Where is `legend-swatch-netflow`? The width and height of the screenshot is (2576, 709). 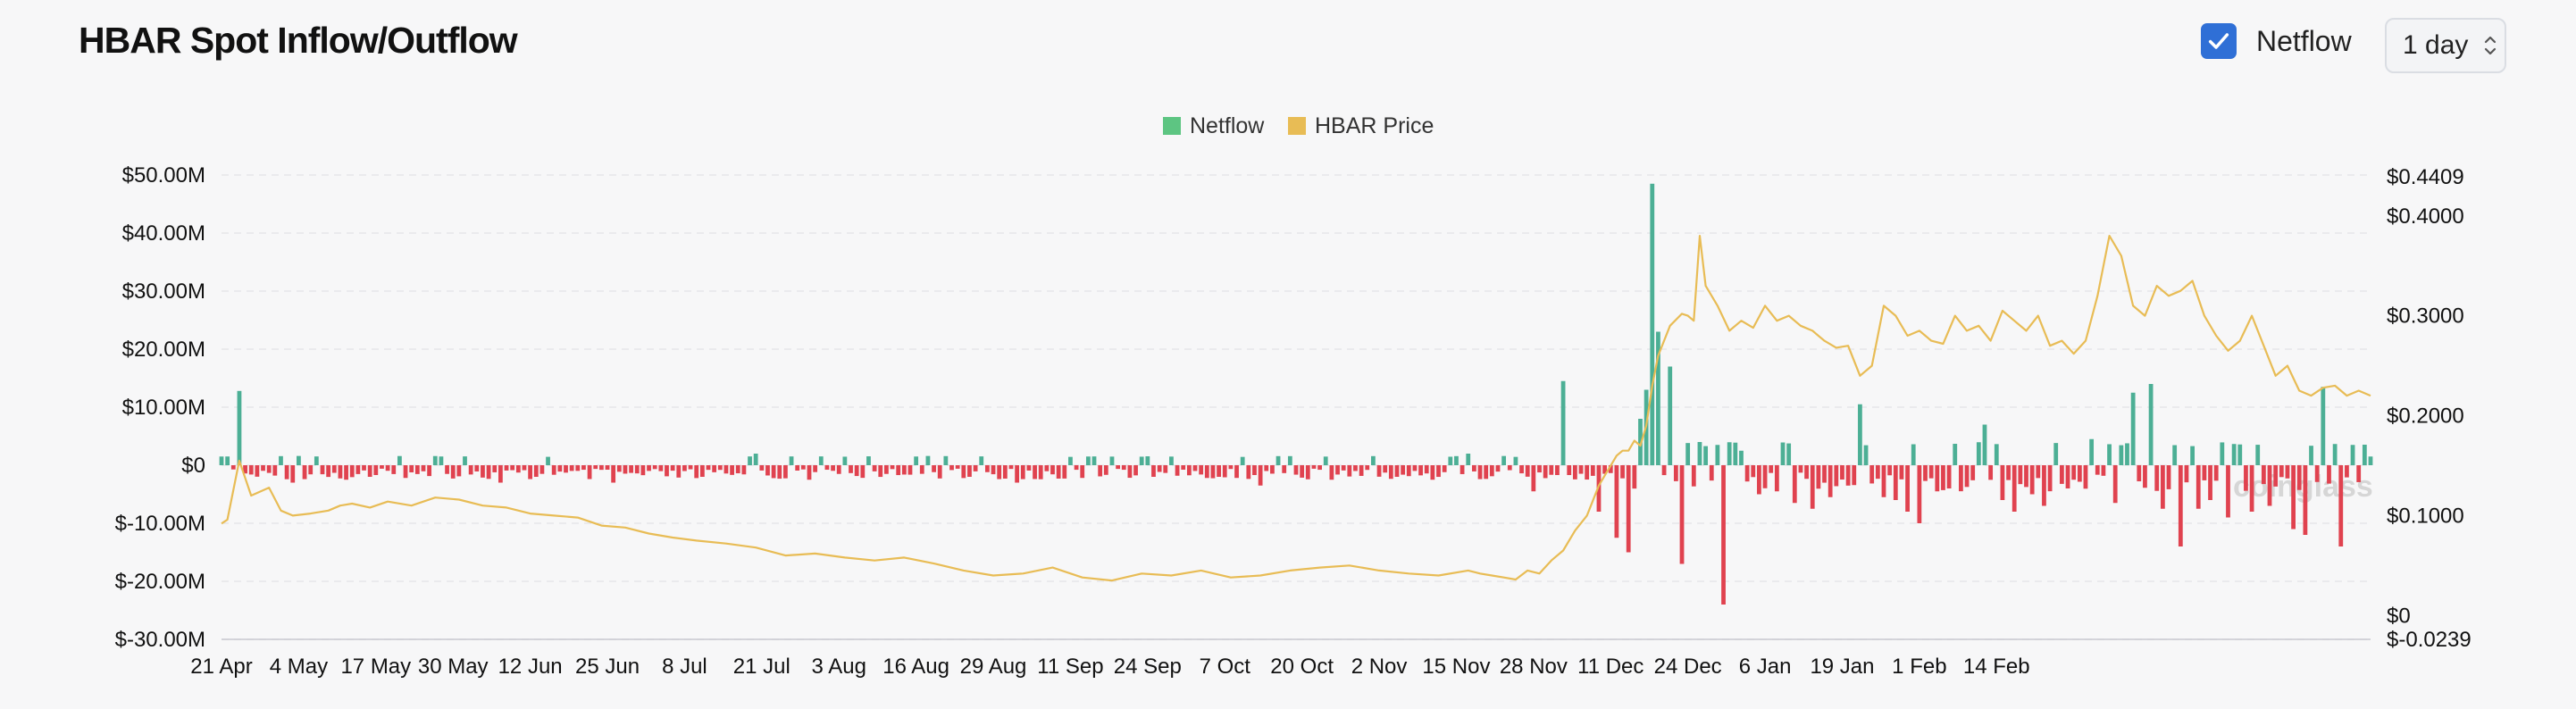 legend-swatch-netflow is located at coordinates (1172, 126).